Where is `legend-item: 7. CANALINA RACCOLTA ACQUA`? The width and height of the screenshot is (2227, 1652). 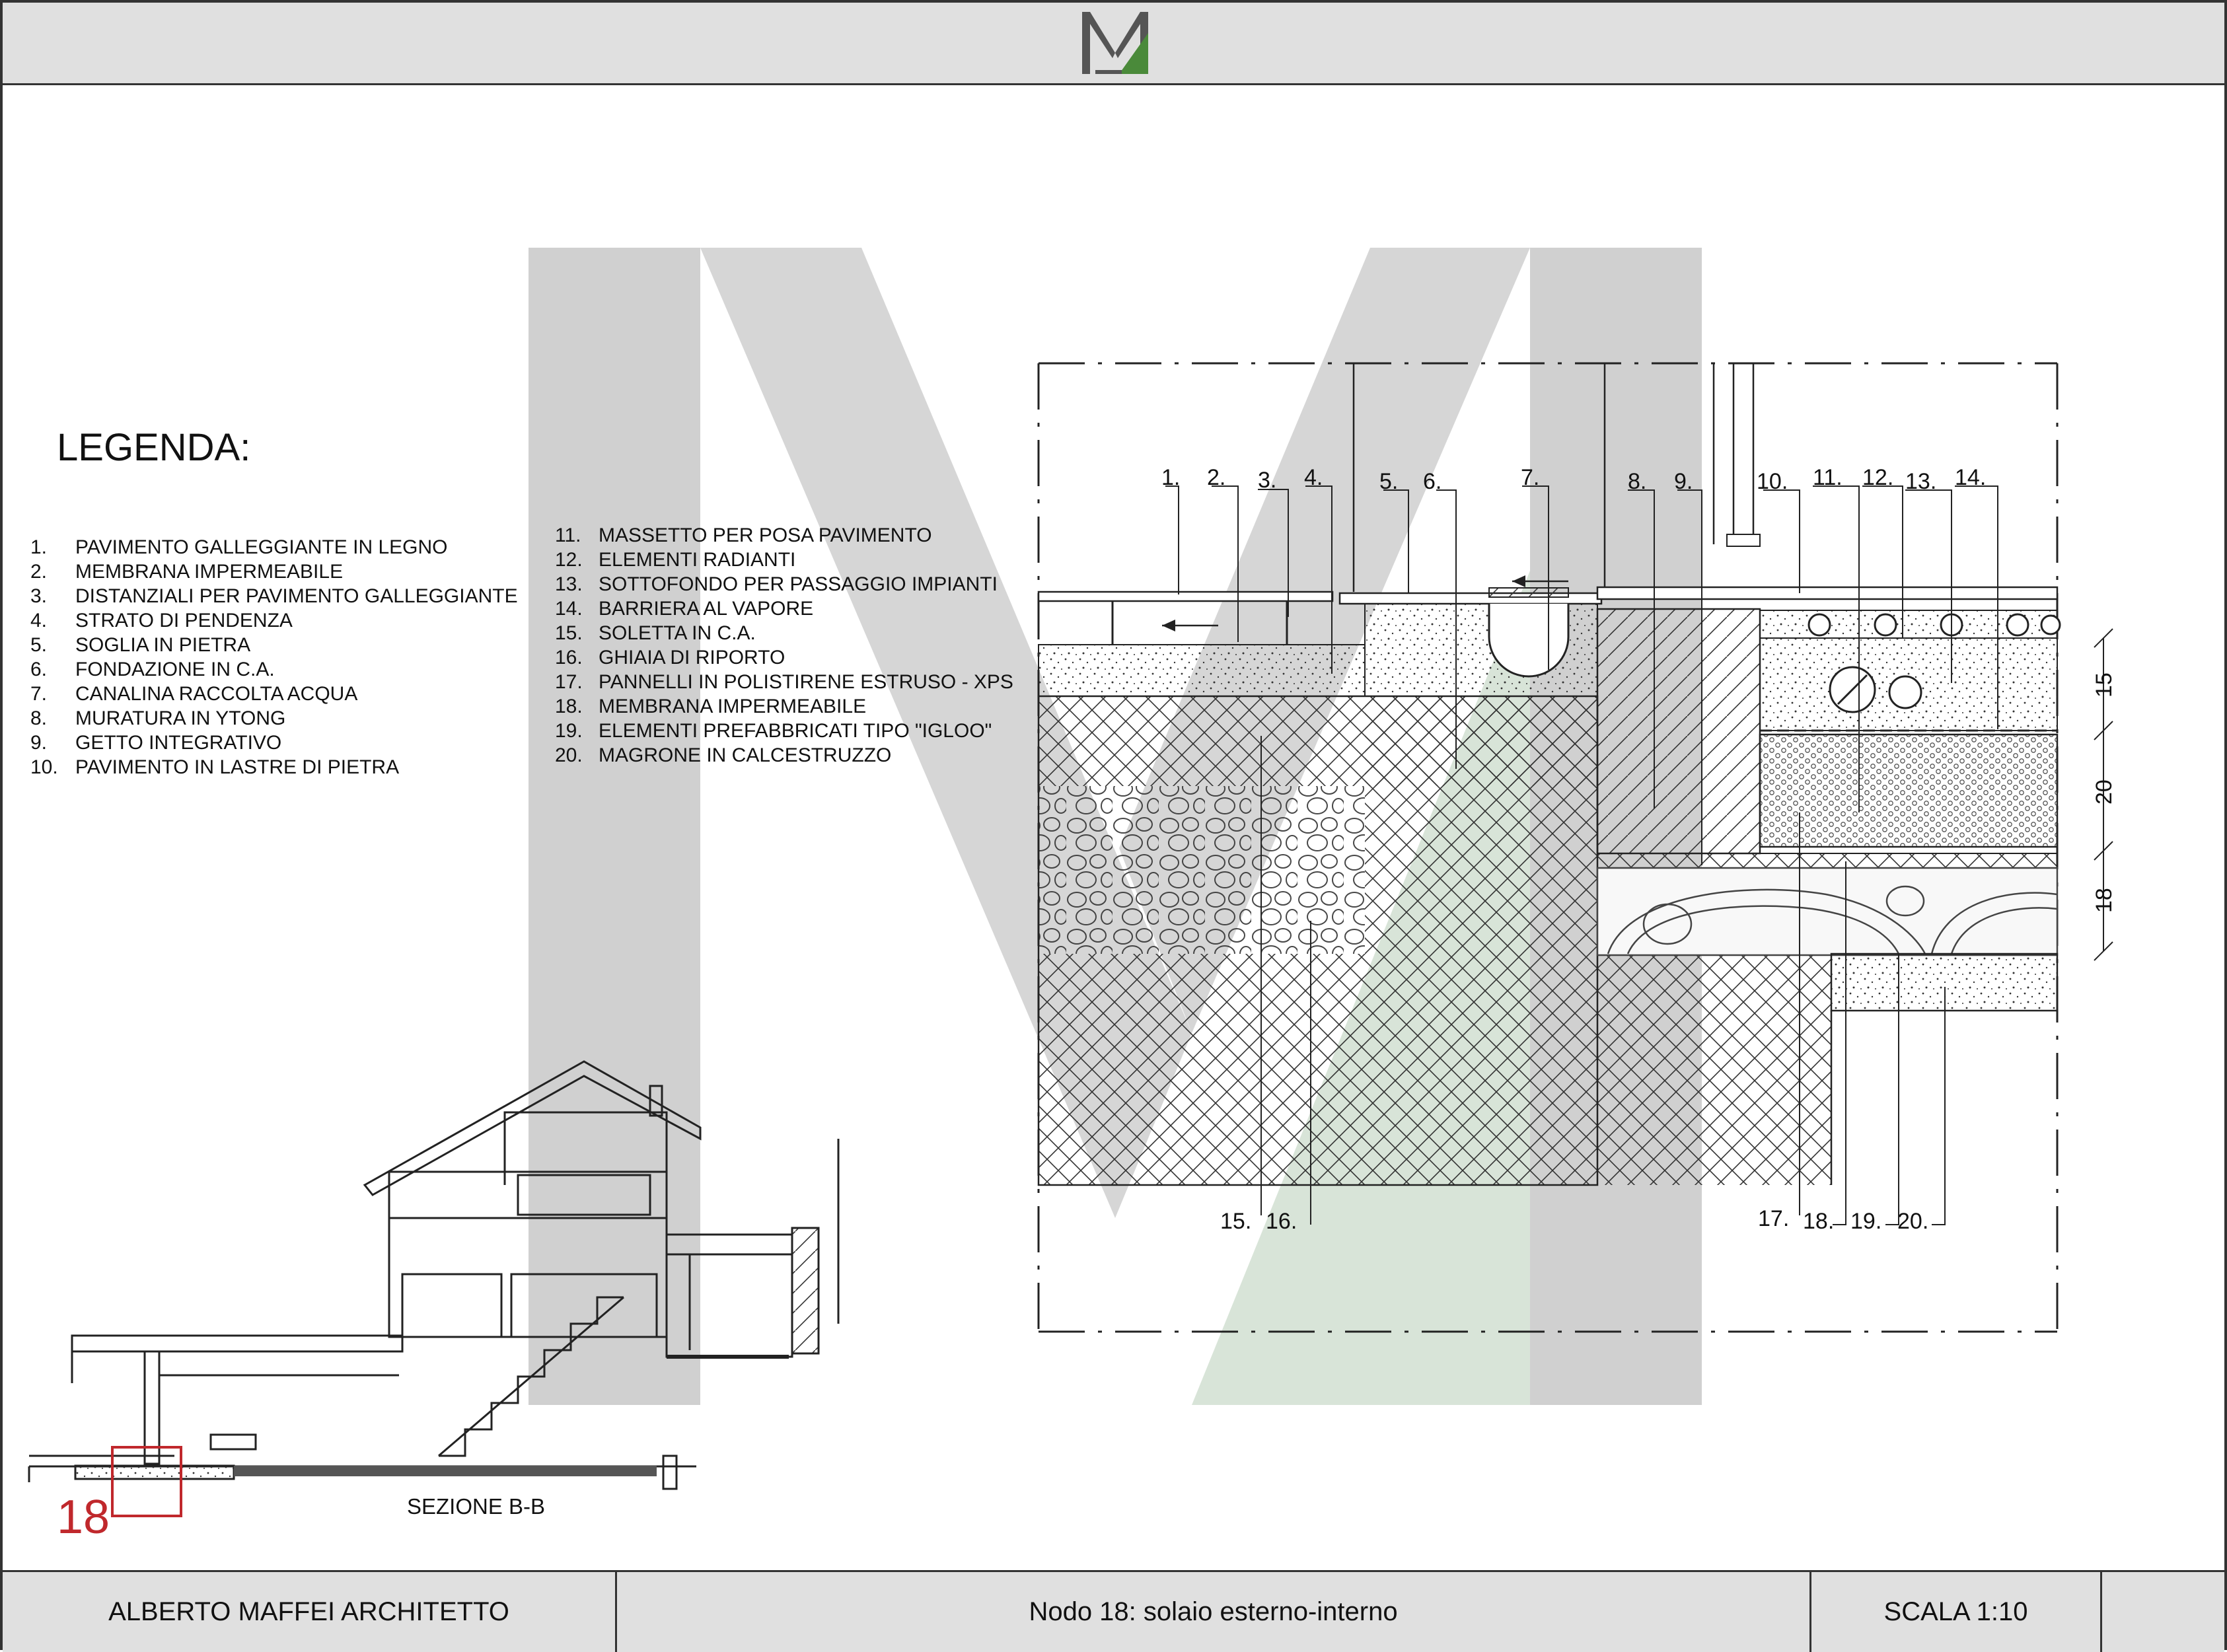 legend-item: 7. CANALINA RACCOLTA ACQUA is located at coordinates (194, 694).